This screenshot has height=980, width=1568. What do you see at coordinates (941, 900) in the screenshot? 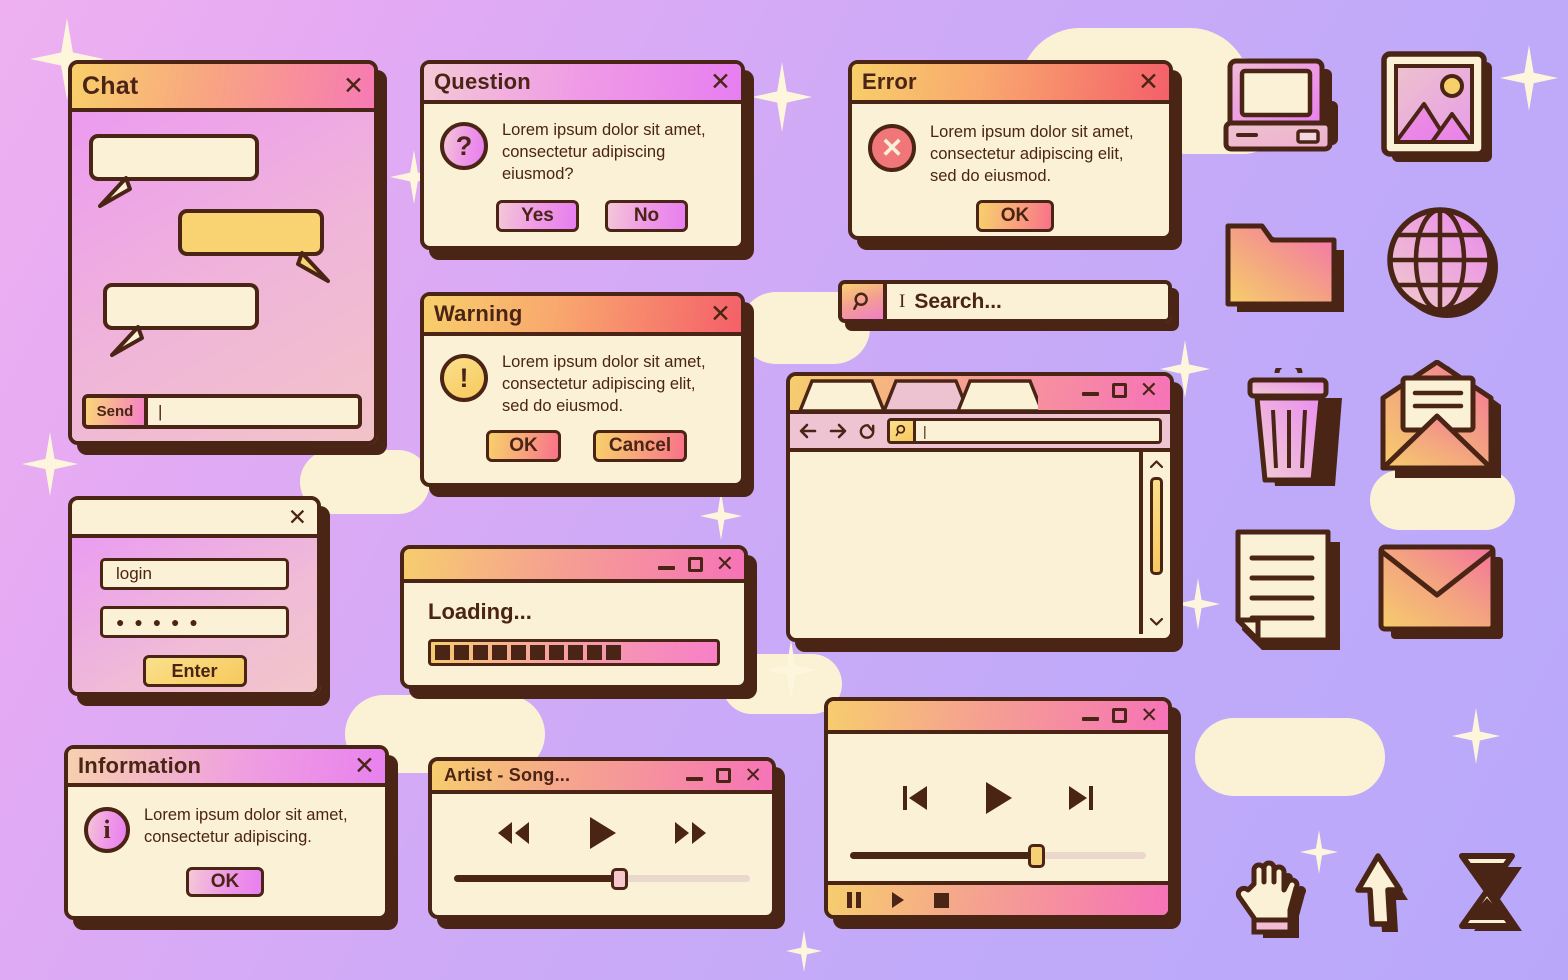
I see `stop-icon` at bounding box center [941, 900].